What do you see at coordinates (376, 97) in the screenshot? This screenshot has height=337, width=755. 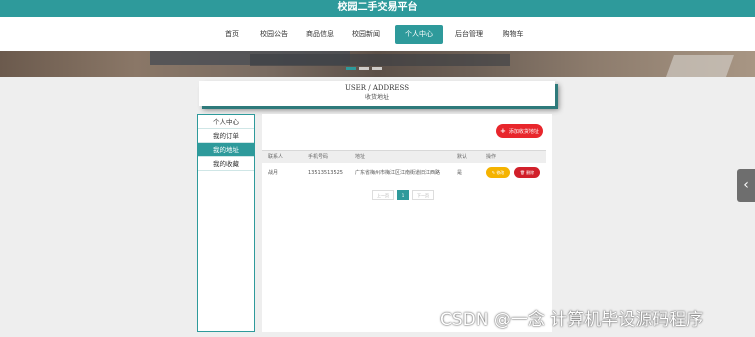 I see `page-title-cn: 收货地址` at bounding box center [376, 97].